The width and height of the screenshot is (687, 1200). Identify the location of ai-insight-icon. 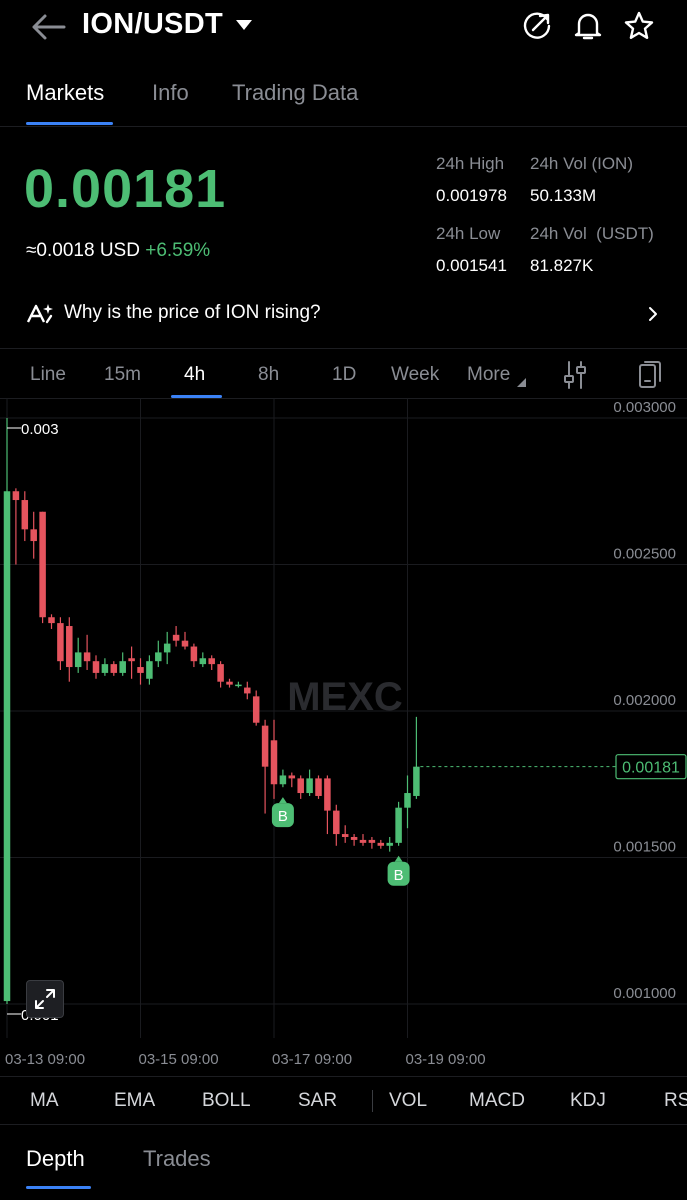
(39, 314).